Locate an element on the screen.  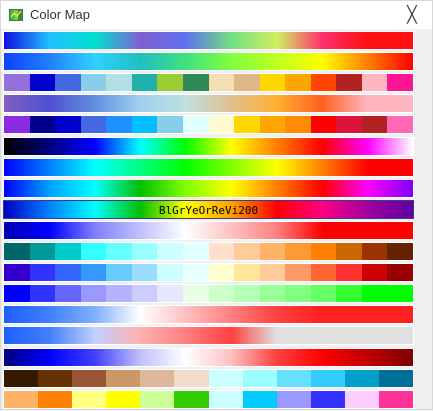
scrollbar-thumb is located at coordinates (424, 219).